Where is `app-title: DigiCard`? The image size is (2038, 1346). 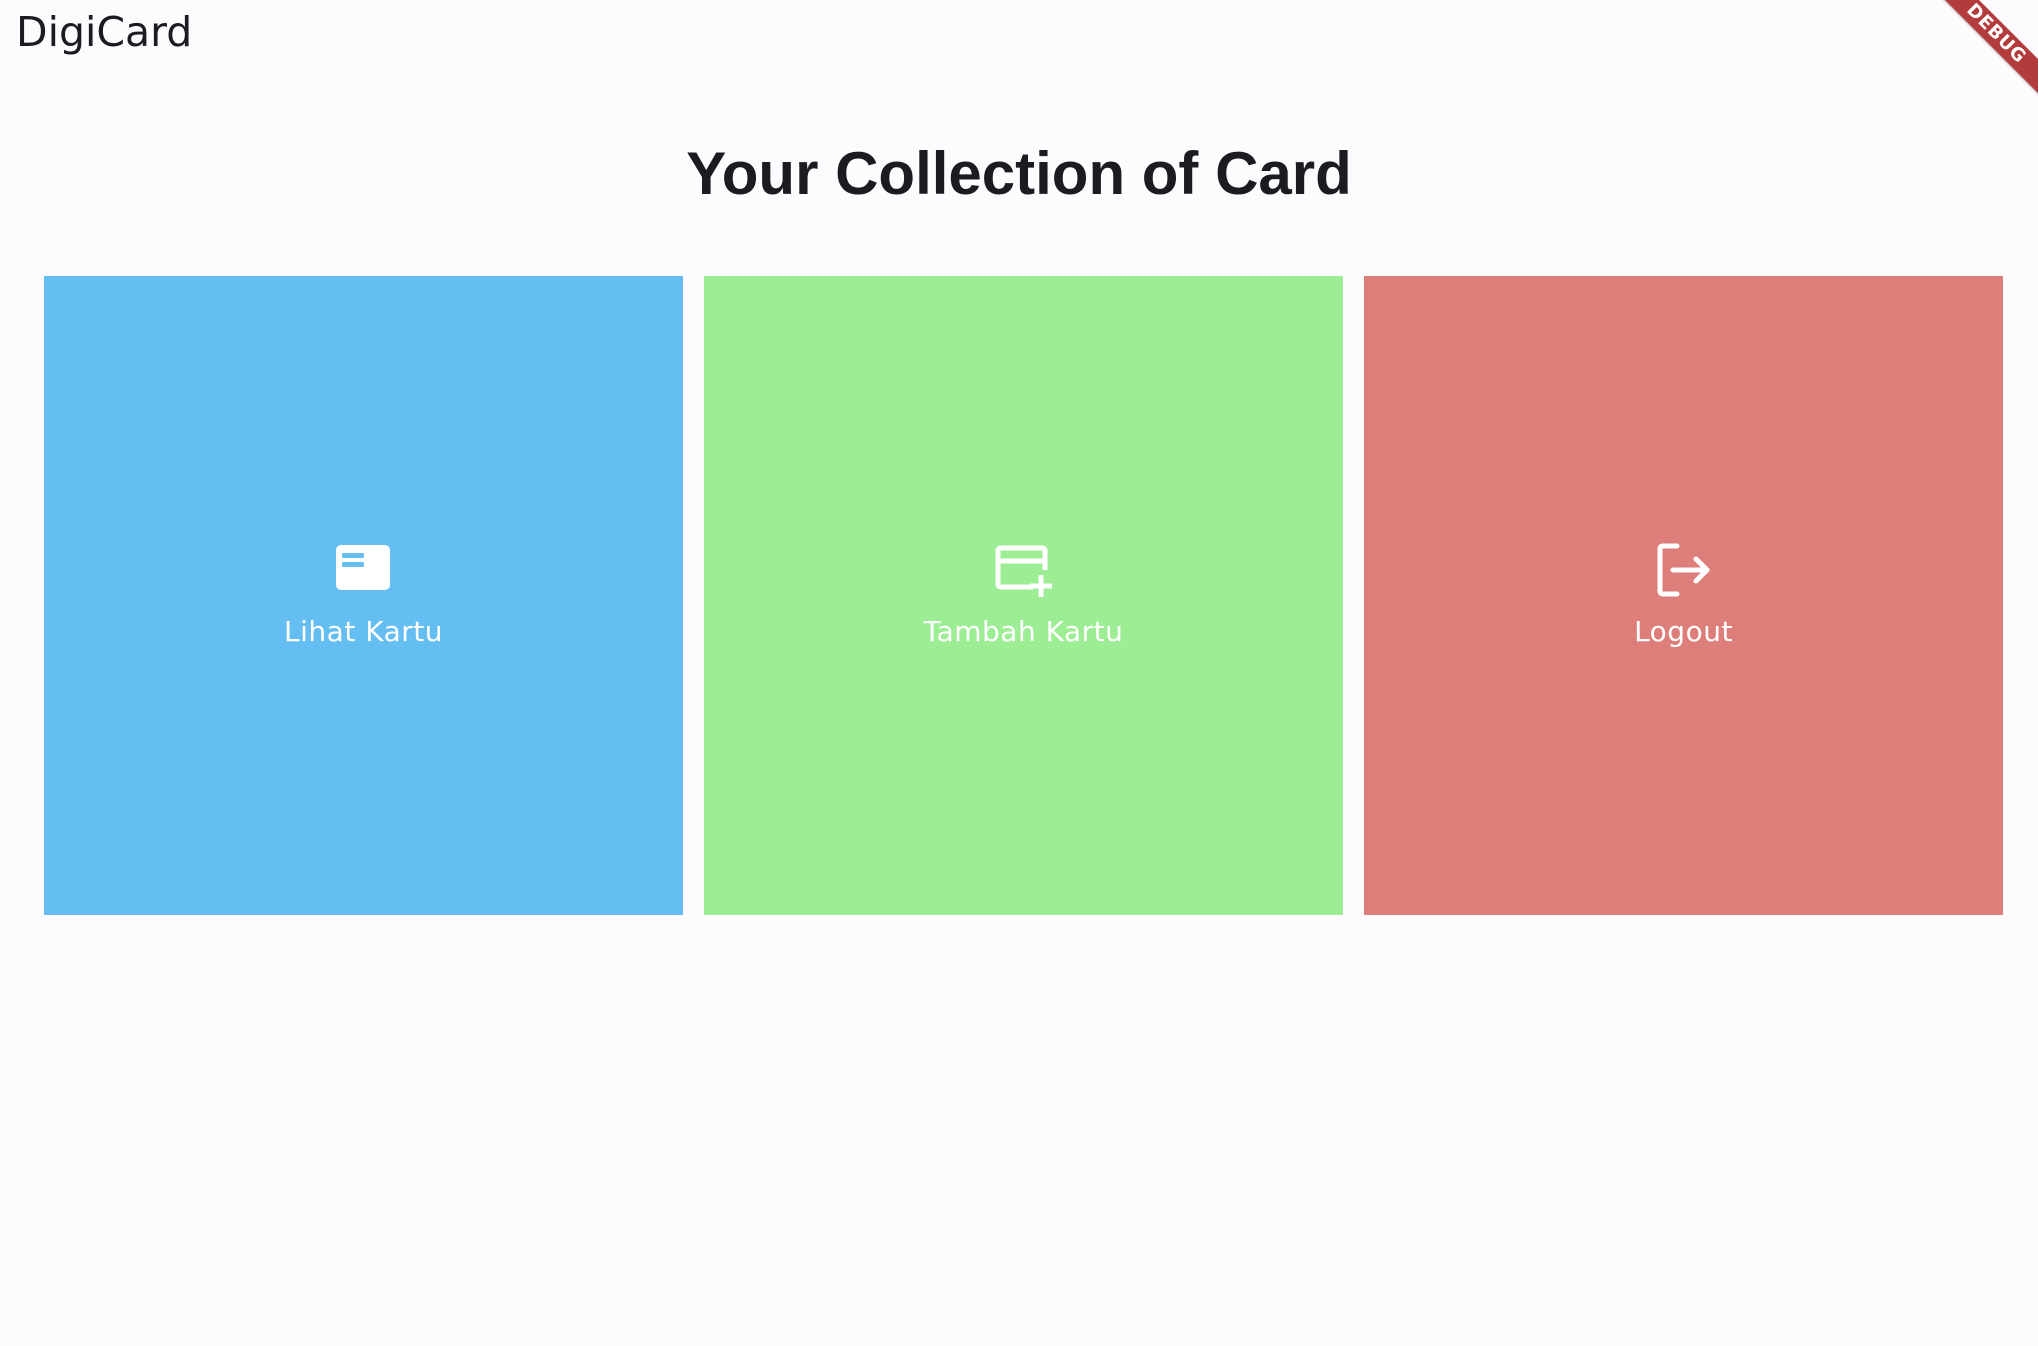
app-title: DigiCard is located at coordinates (104, 32).